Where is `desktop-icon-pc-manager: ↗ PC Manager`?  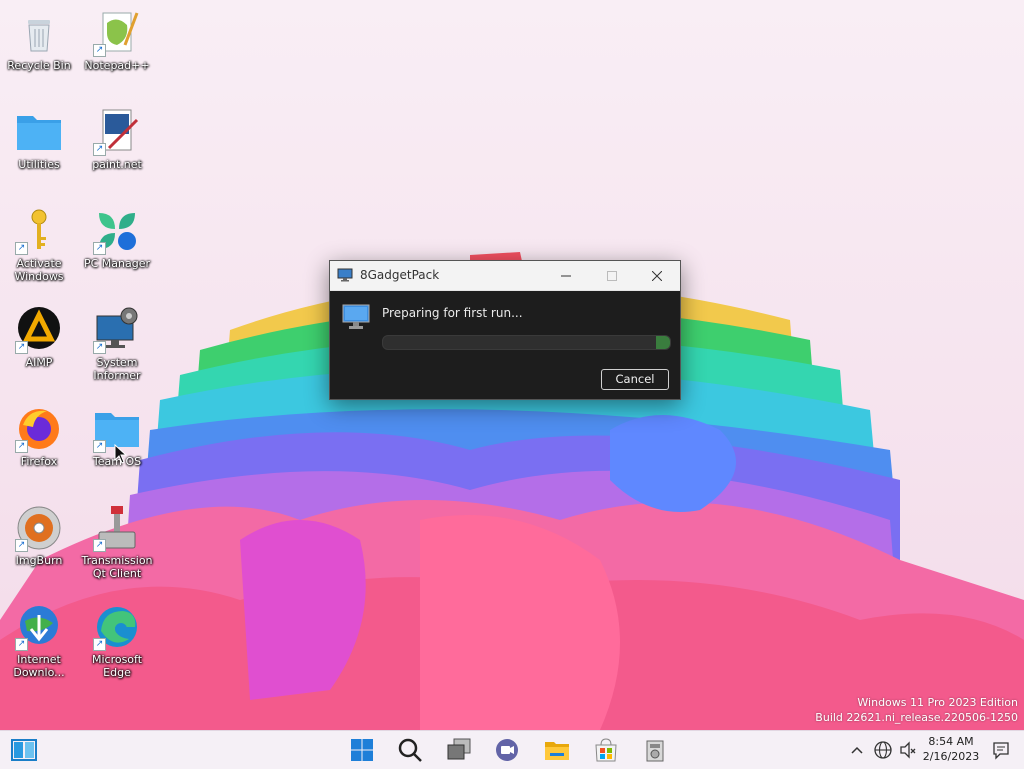
desktop-icon-pc-manager: ↗ PC Manager is located at coordinates (117, 238).